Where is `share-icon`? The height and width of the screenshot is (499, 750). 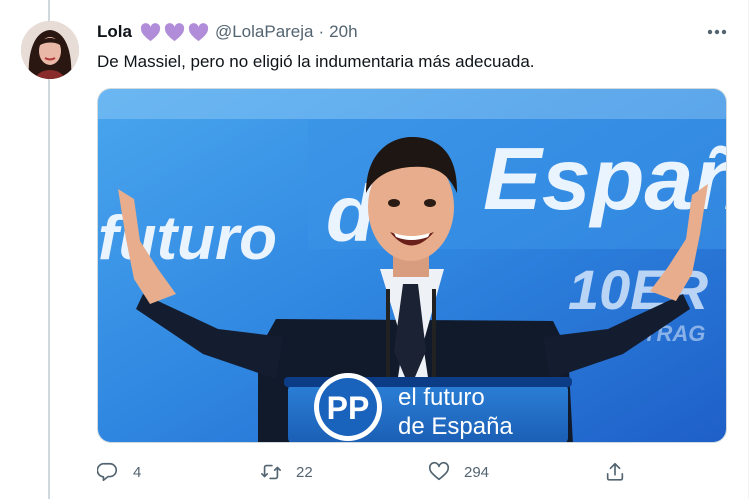
share-icon is located at coordinates (615, 472).